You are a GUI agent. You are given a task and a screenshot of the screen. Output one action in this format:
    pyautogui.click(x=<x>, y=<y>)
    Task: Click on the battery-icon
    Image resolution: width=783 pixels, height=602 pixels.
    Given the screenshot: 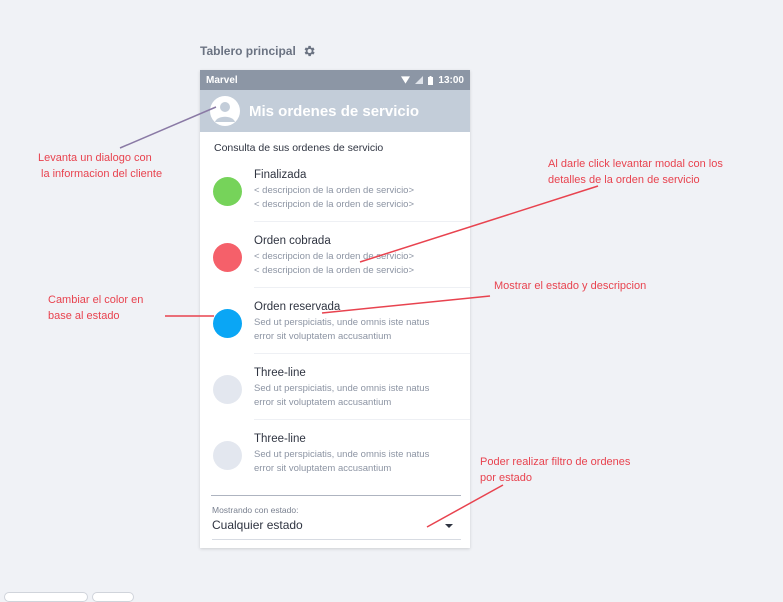 What is the action you would take?
    pyautogui.click(x=431, y=80)
    